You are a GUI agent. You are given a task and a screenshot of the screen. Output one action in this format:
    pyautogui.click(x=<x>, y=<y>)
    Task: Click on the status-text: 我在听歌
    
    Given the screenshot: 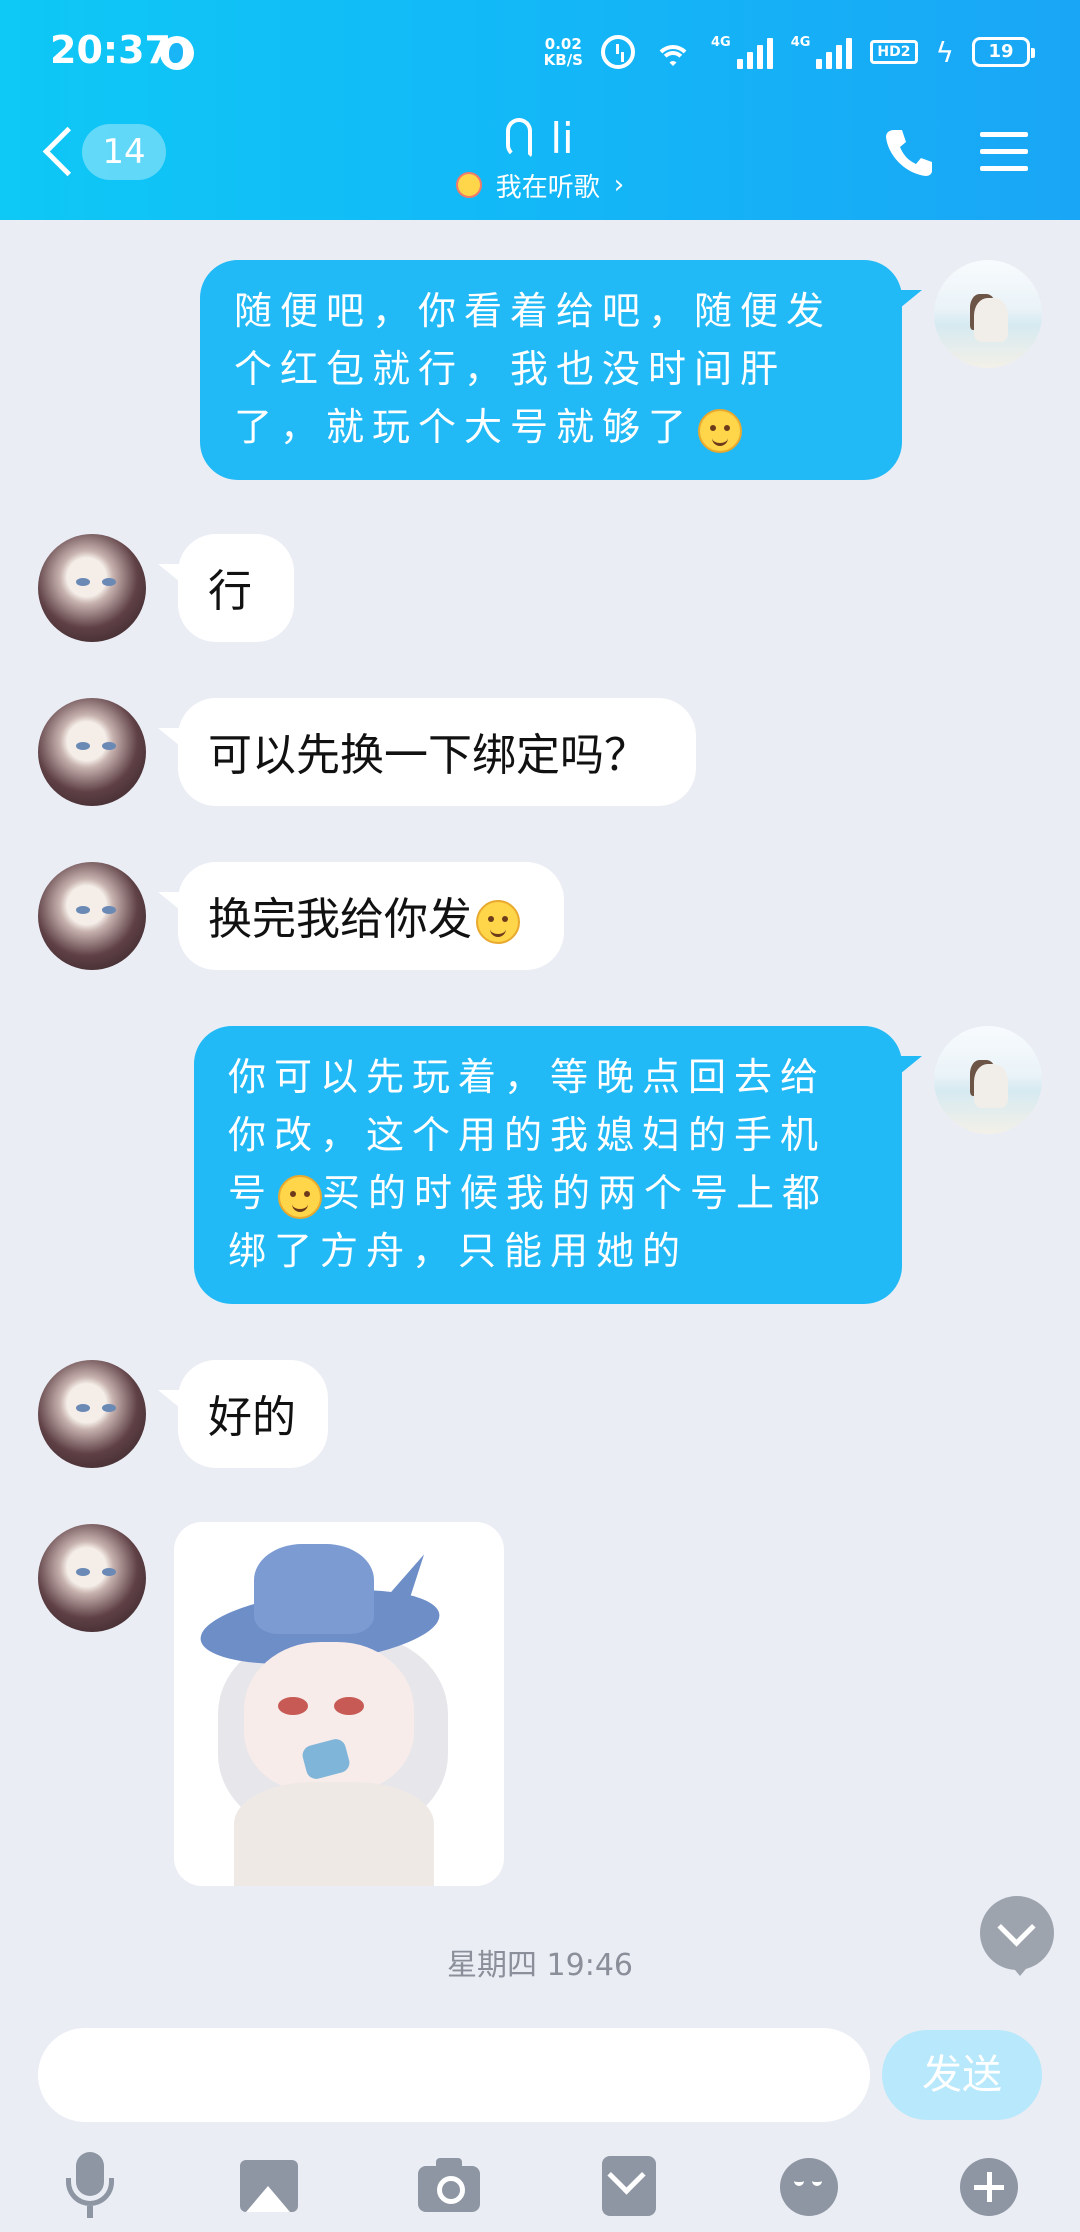 What is the action you would take?
    pyautogui.click(x=547, y=187)
    